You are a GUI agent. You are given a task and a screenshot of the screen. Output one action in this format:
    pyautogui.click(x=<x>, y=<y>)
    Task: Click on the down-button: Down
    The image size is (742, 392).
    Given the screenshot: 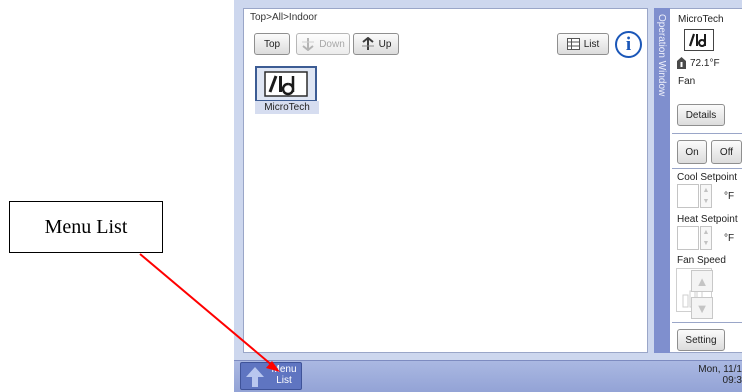 What is the action you would take?
    pyautogui.click(x=323, y=44)
    